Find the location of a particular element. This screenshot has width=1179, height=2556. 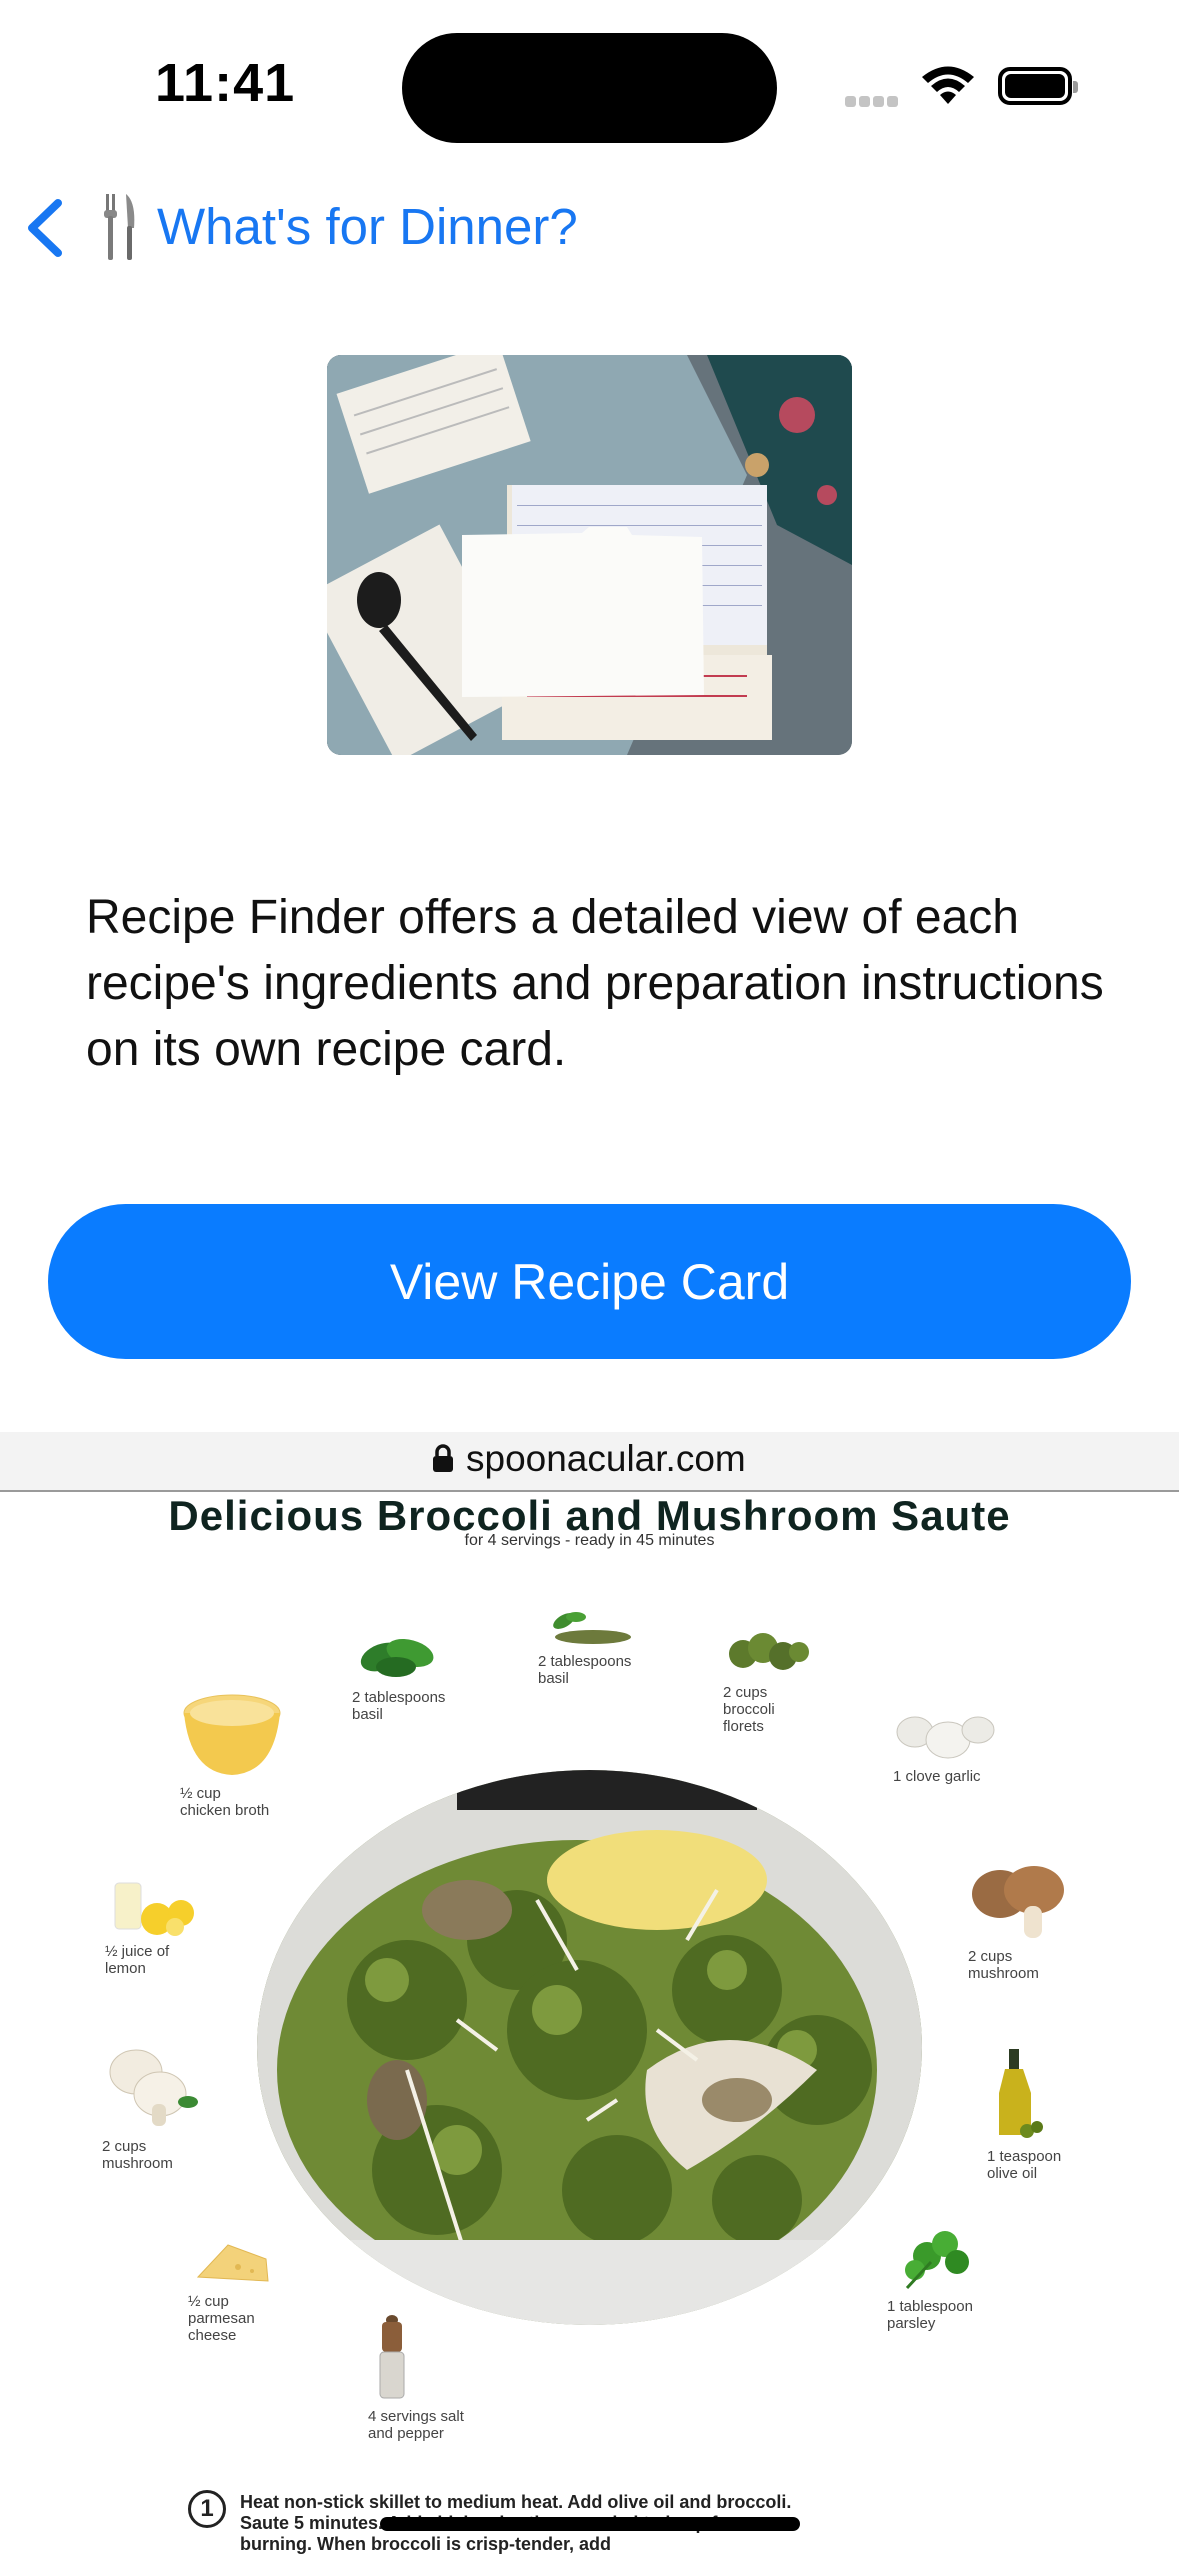

fork-and-knife-icon is located at coordinates (119, 227).